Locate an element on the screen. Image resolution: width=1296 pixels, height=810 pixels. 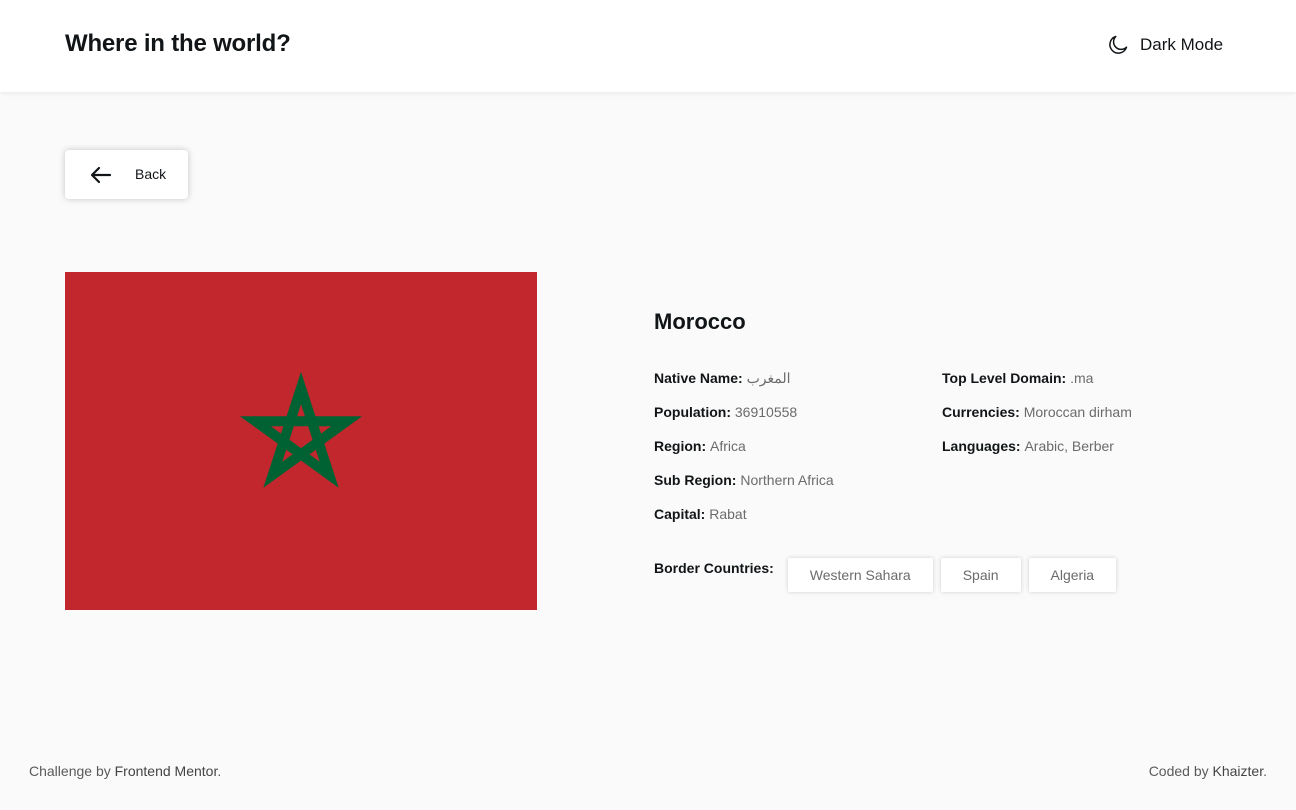
site-title: Where in the world? is located at coordinates (178, 44).